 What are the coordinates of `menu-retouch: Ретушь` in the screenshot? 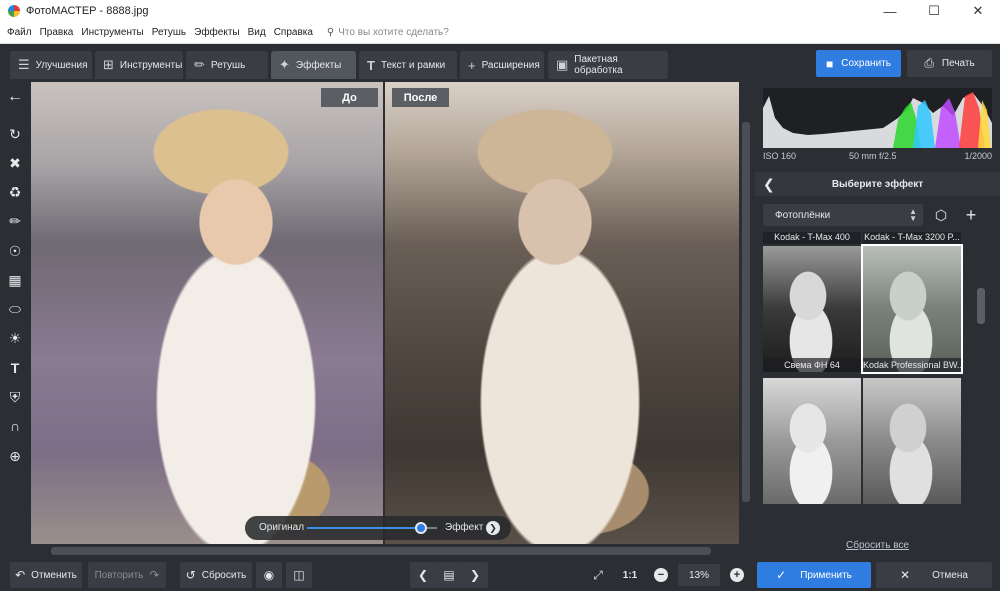 It's located at (169, 32).